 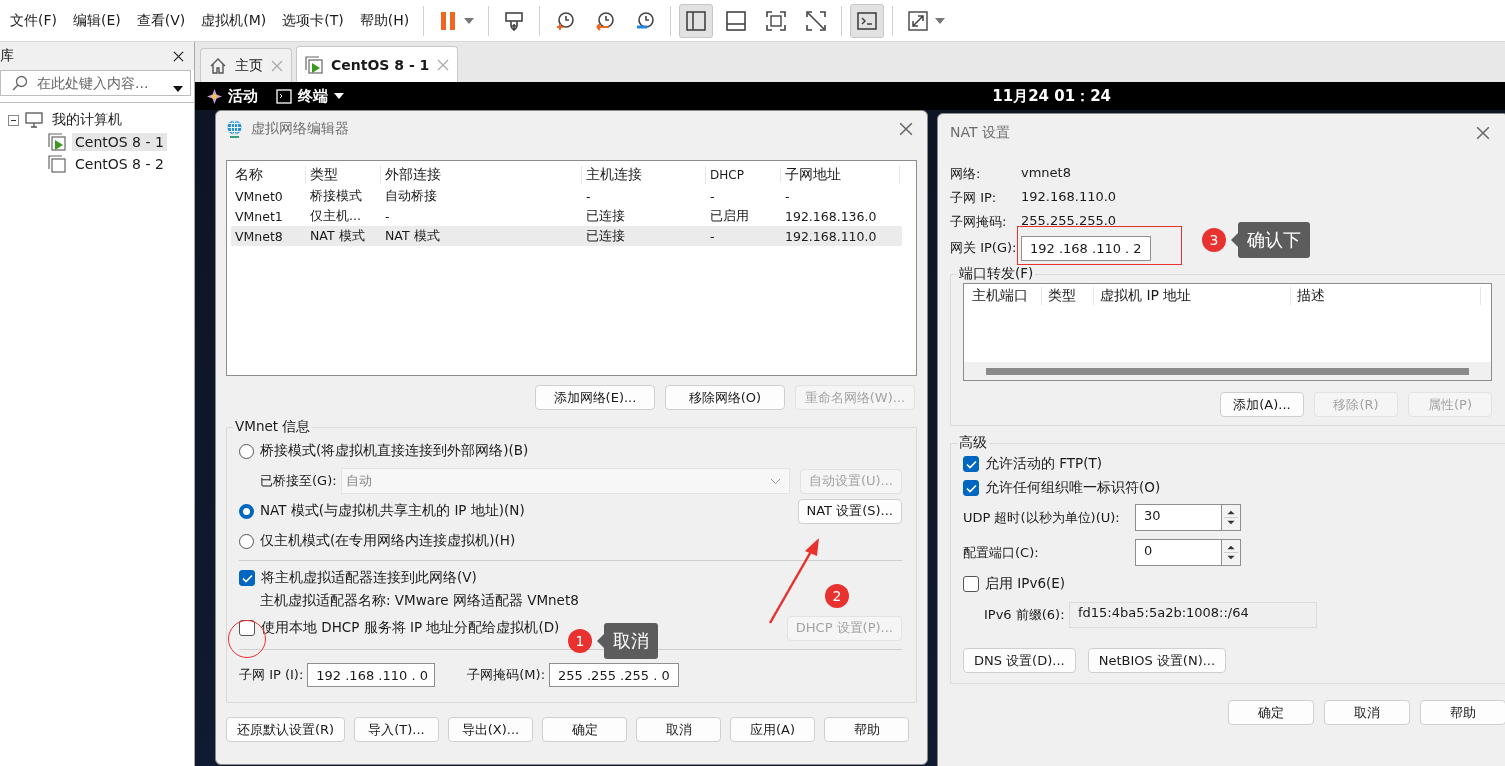 I want to click on menu-item: 查看(V), so click(x=161, y=20).